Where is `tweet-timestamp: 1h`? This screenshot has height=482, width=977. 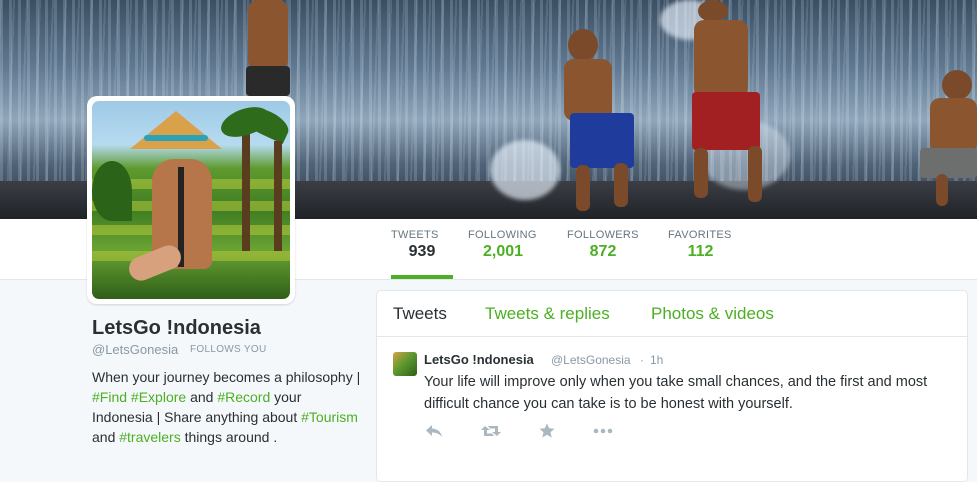
tweet-timestamp: 1h is located at coordinates (656, 360).